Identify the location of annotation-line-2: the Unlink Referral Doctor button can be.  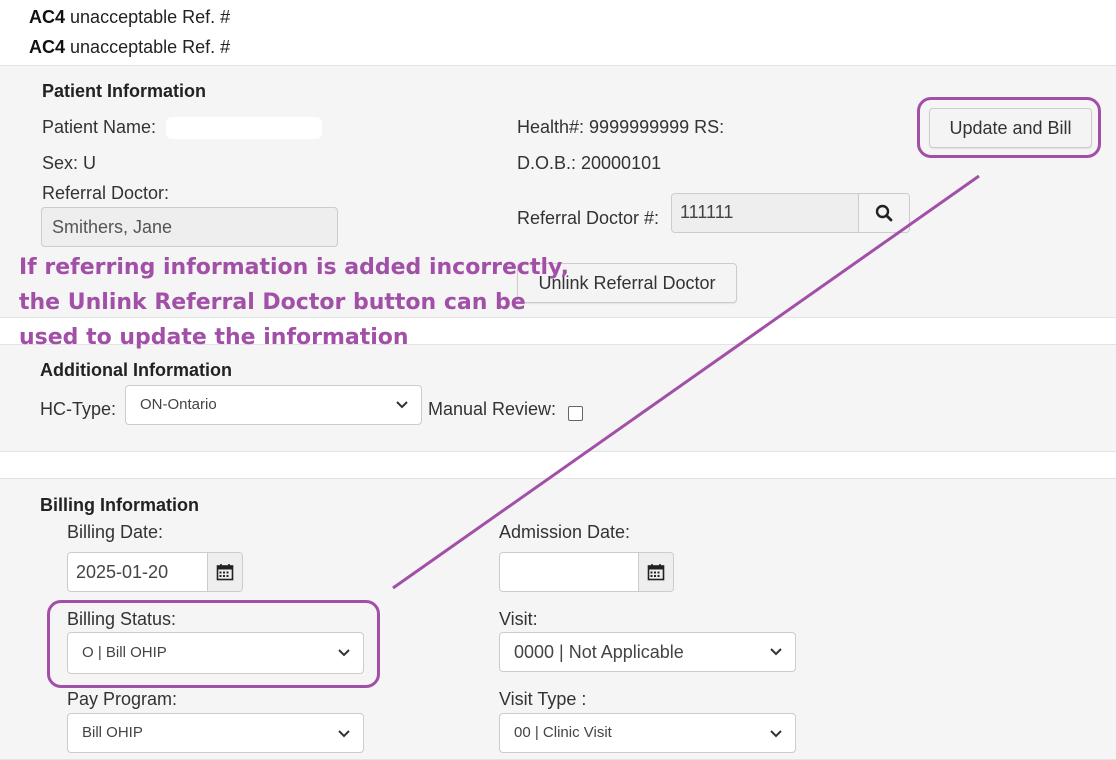
(272, 302).